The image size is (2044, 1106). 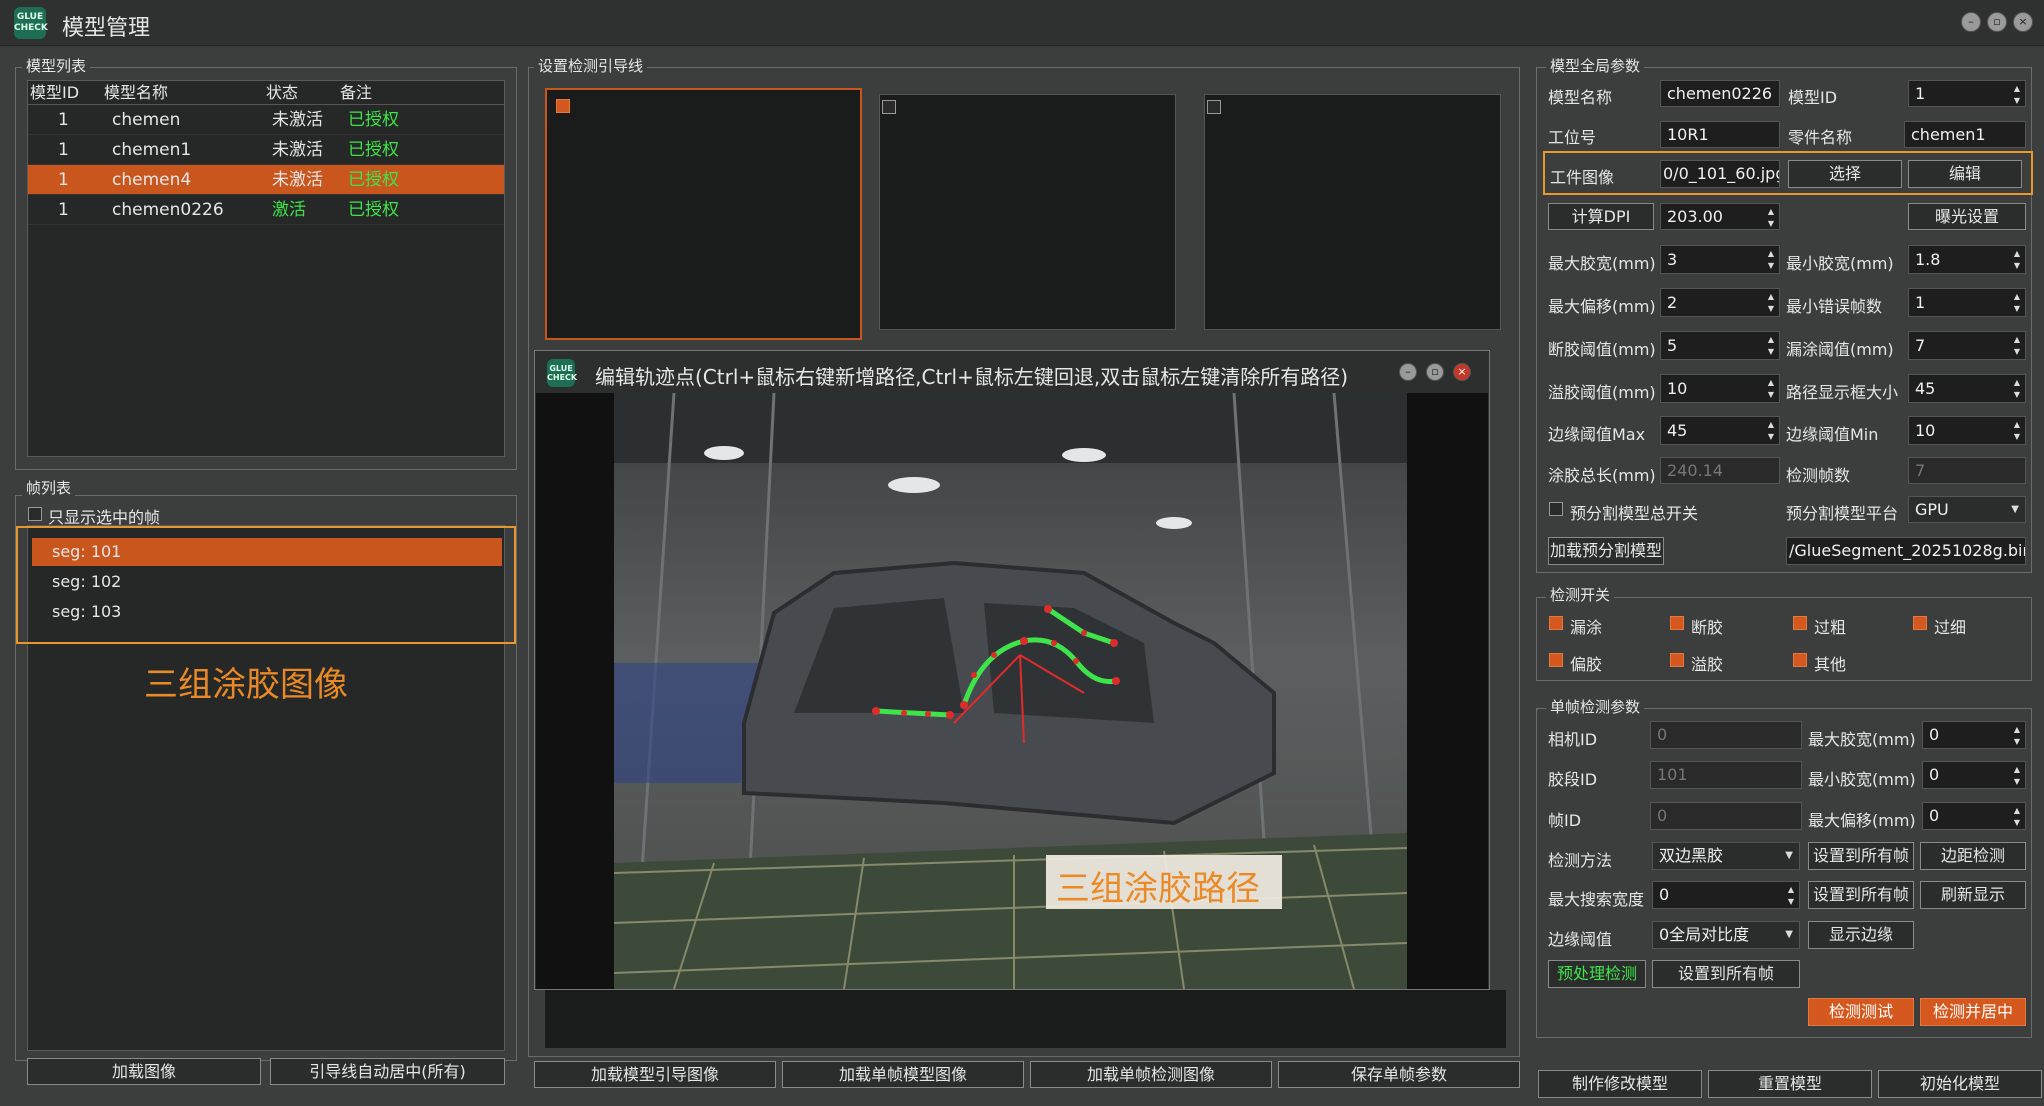 What do you see at coordinates (144, 1071) in the screenshot?
I see `load-image-button: 加载图像` at bounding box center [144, 1071].